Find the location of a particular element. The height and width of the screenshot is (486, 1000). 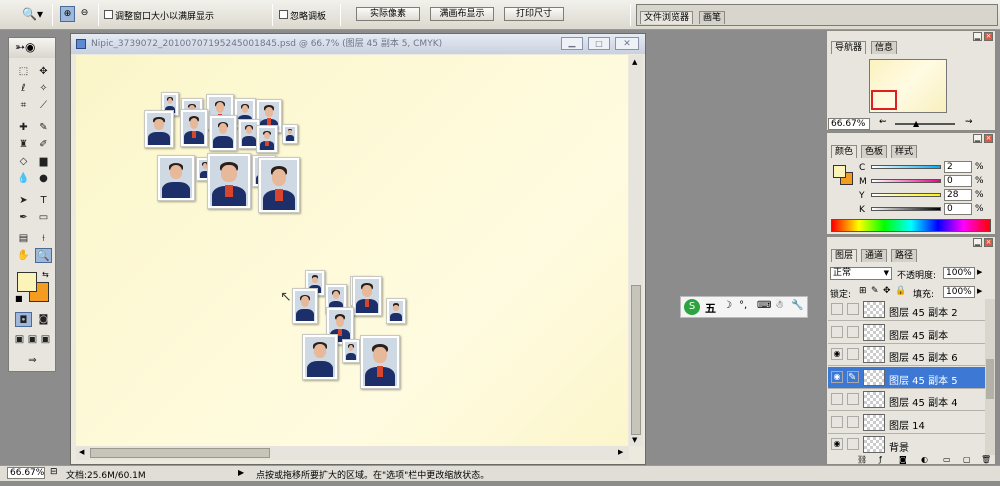

navigator-view-box is located at coordinates (884, 100).